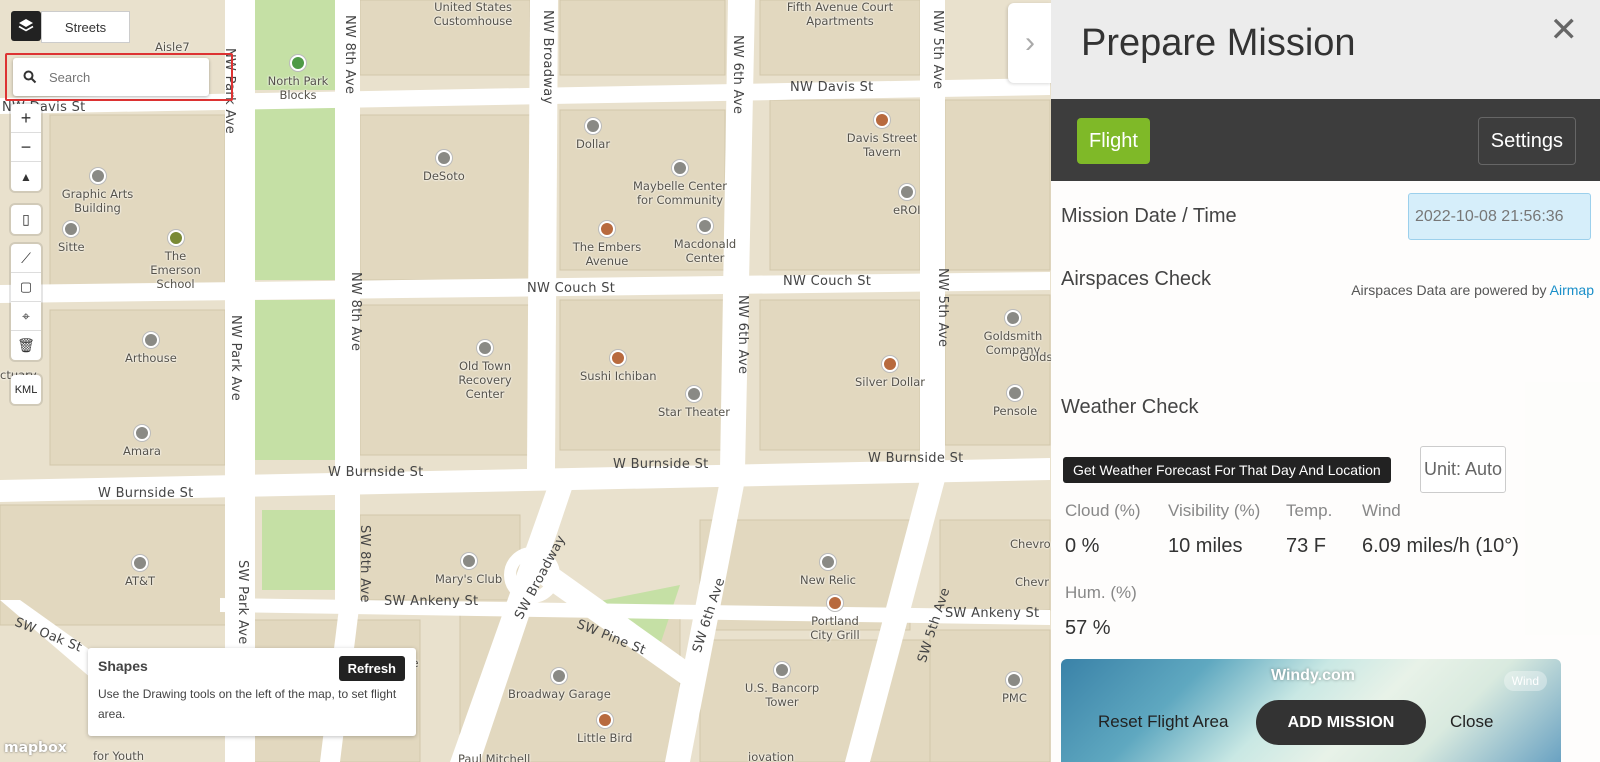 The width and height of the screenshot is (1600, 762). What do you see at coordinates (559, 694) in the screenshot?
I see `poi-name: Broadway Garage` at bounding box center [559, 694].